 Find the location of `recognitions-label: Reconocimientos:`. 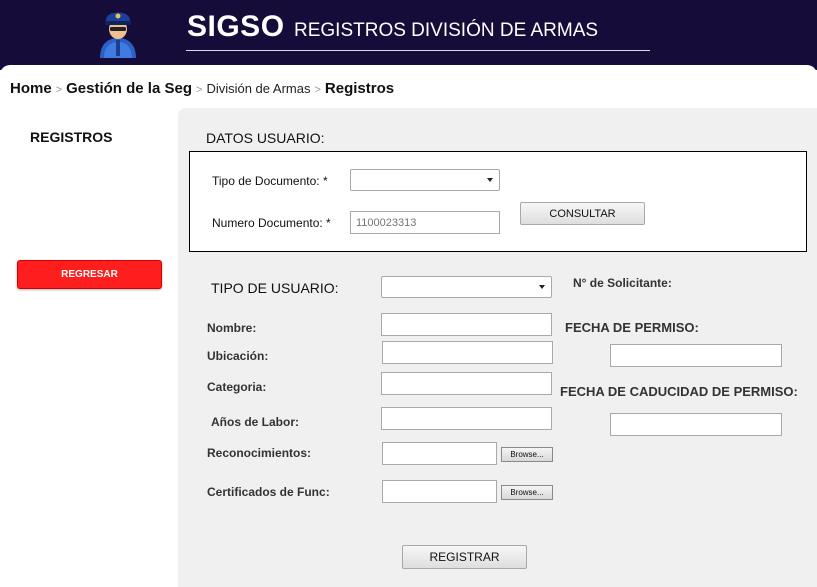

recognitions-label: Reconocimientos: is located at coordinates (259, 453).